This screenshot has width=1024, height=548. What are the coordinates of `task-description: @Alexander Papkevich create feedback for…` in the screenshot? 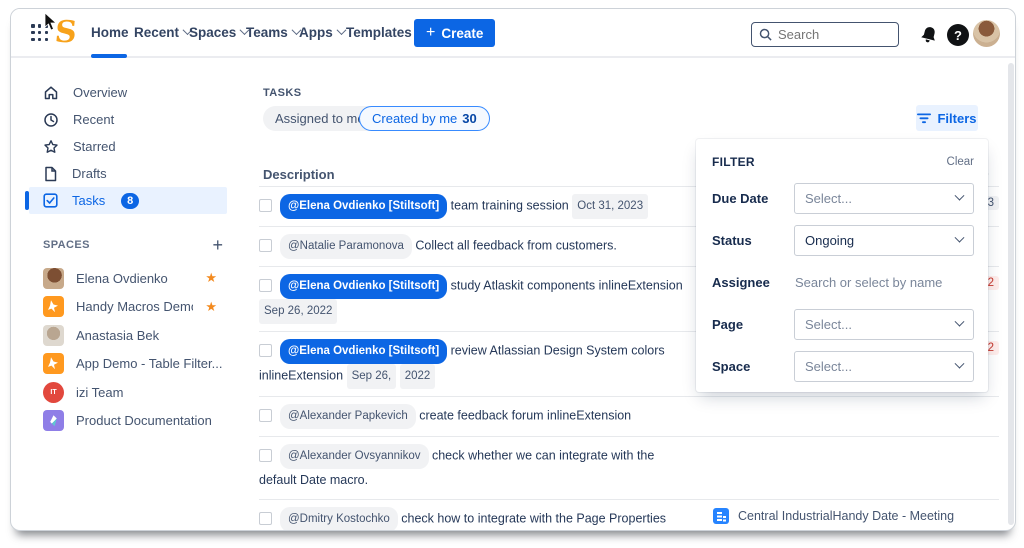 It's located at (473, 416).